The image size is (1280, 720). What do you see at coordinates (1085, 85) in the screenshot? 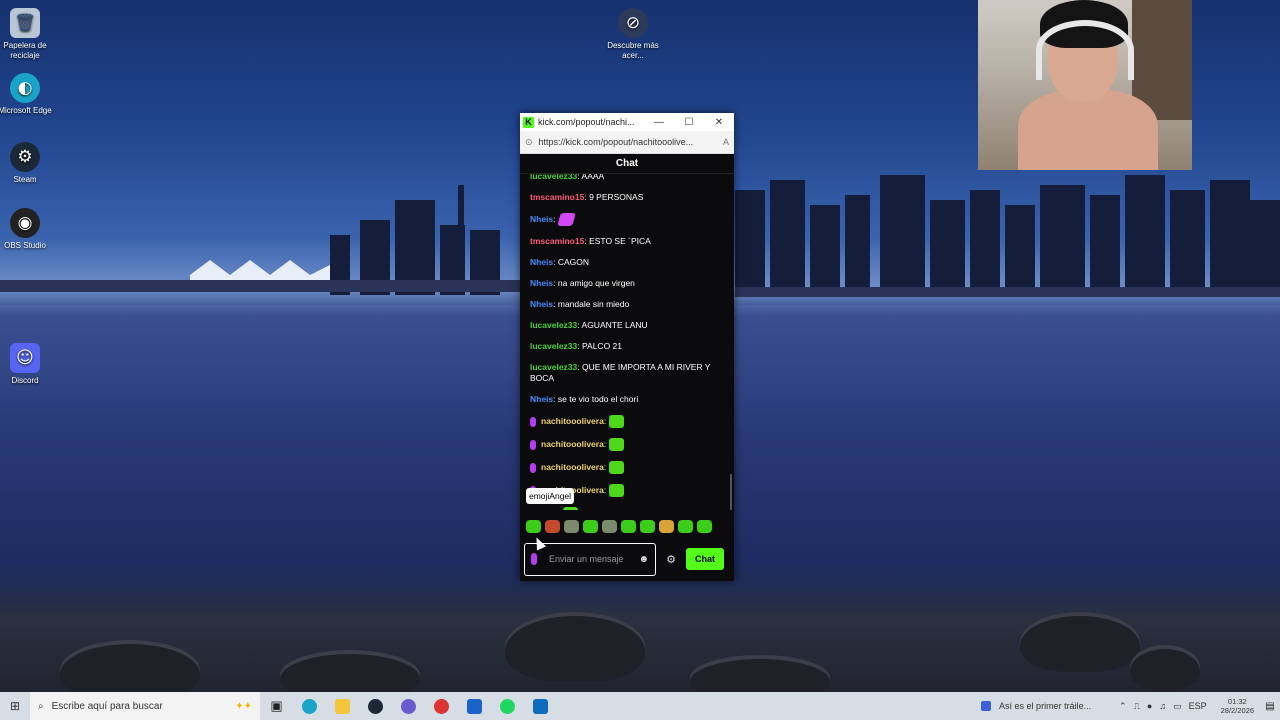
I see `webcam-overlay` at bounding box center [1085, 85].